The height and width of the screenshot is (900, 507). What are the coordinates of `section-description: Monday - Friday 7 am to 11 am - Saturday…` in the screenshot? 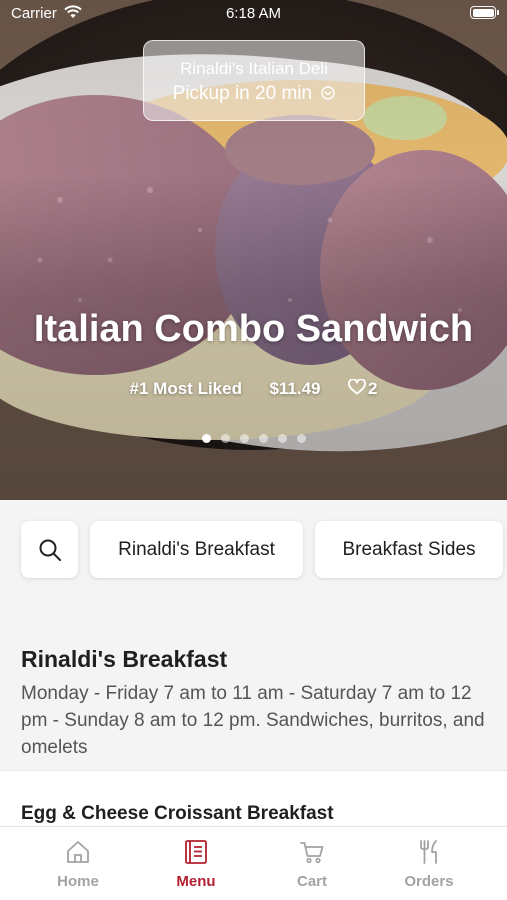 It's located at (253, 720).